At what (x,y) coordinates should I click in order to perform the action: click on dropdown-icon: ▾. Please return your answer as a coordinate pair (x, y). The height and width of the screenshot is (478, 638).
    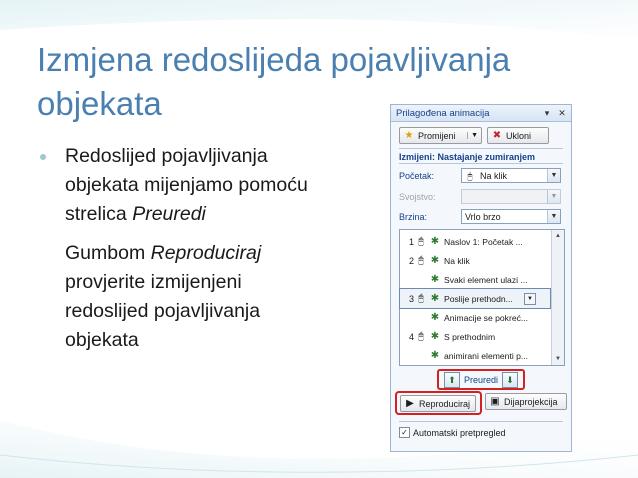
    Looking at the image, I should click on (547, 113).